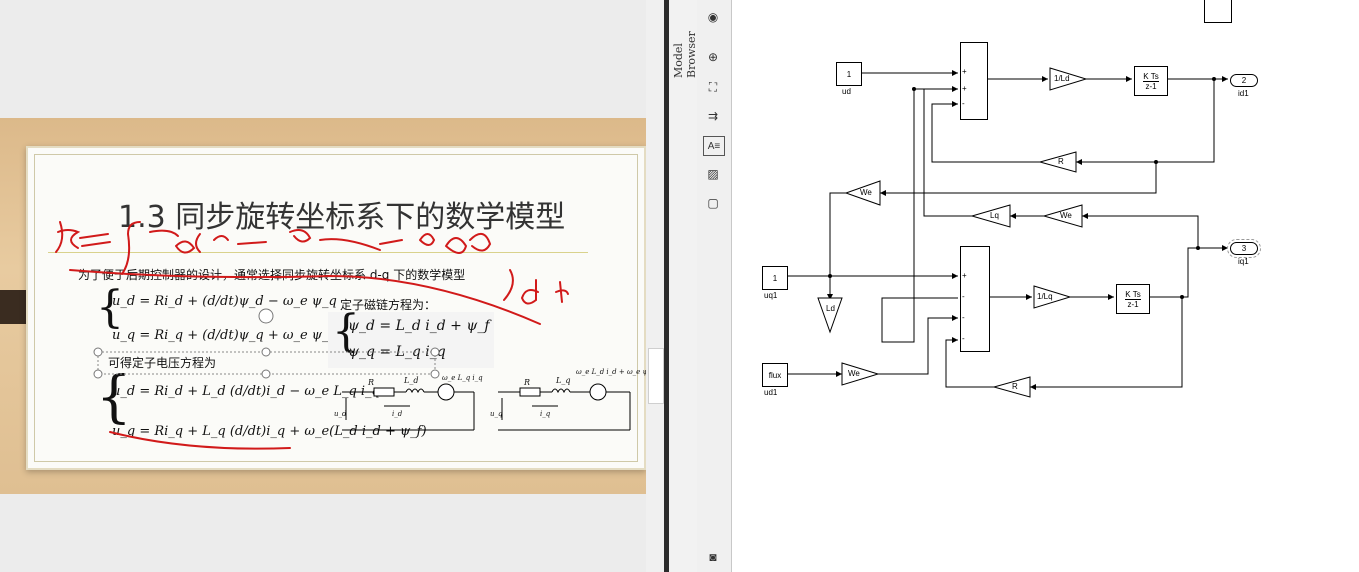  I want to click on gain-r-top-label: R, so click(1061, 161).